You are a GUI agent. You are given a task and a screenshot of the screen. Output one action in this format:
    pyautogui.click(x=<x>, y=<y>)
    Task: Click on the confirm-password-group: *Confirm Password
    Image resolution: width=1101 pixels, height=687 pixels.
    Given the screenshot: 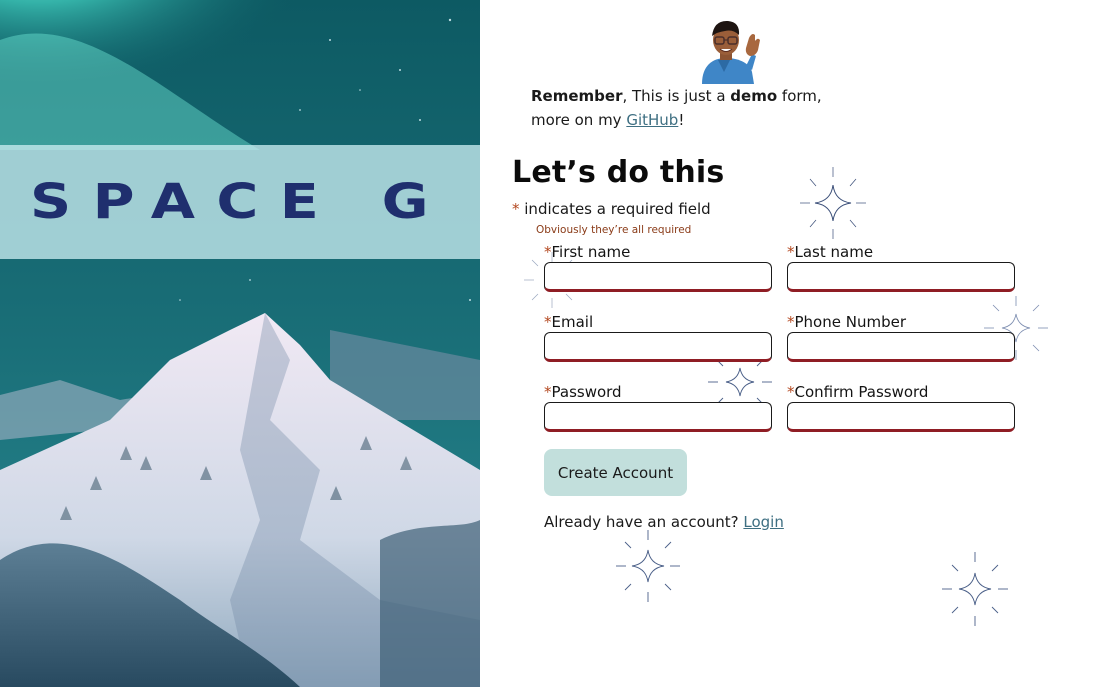 What is the action you would take?
    pyautogui.click(x=901, y=407)
    